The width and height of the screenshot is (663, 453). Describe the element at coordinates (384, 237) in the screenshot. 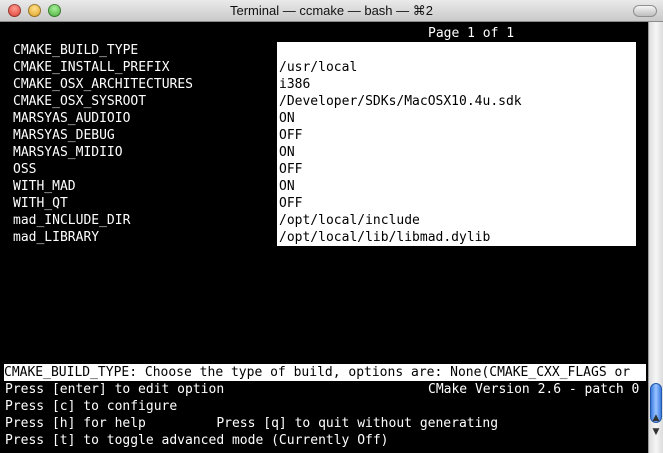

I see `option-value: /opt/local/lib/libmad.dylib` at that location.